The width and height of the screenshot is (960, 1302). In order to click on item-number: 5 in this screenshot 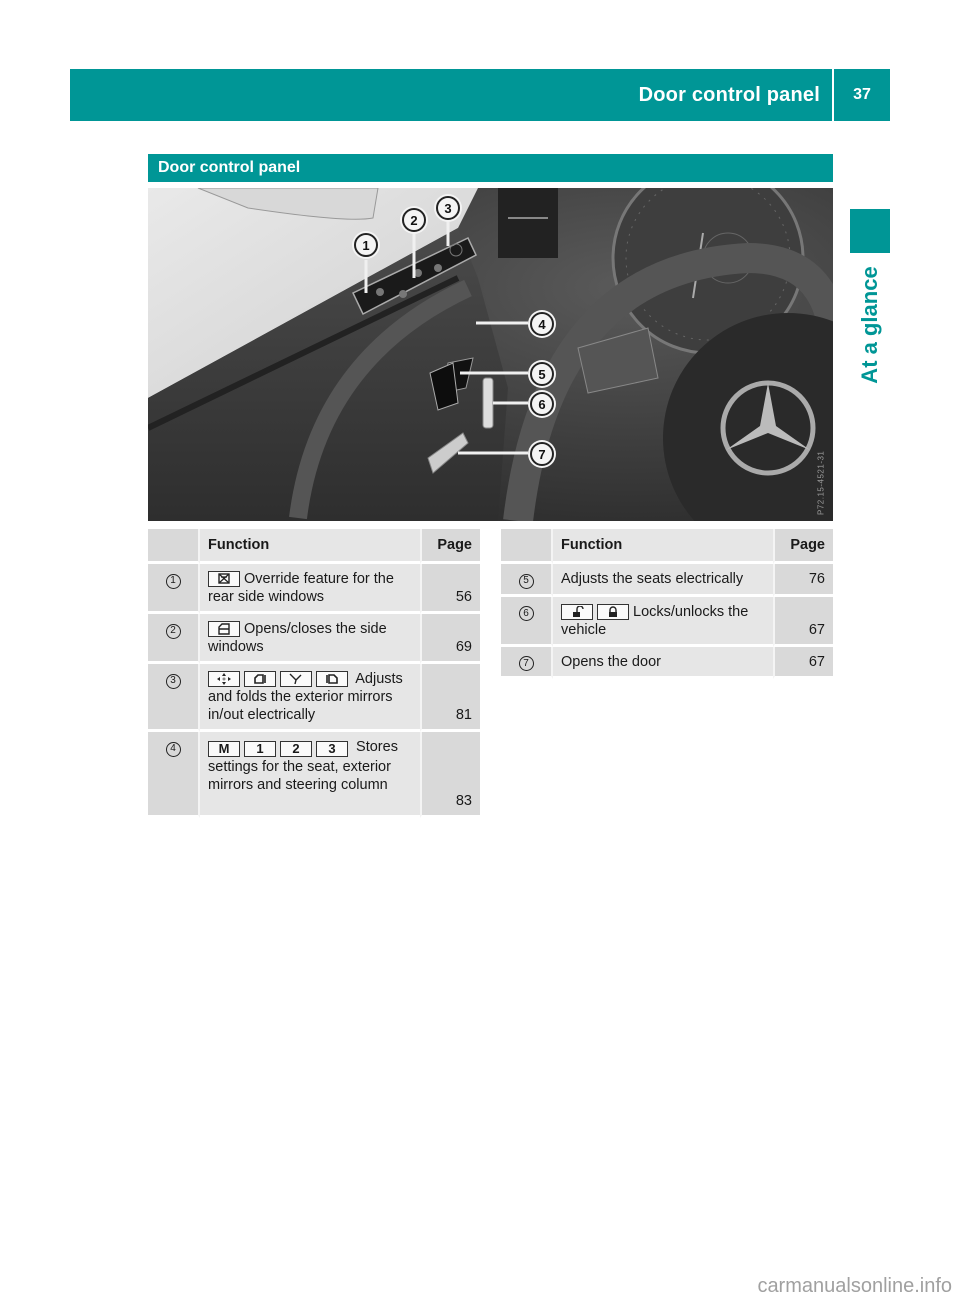, I will do `click(526, 581)`.